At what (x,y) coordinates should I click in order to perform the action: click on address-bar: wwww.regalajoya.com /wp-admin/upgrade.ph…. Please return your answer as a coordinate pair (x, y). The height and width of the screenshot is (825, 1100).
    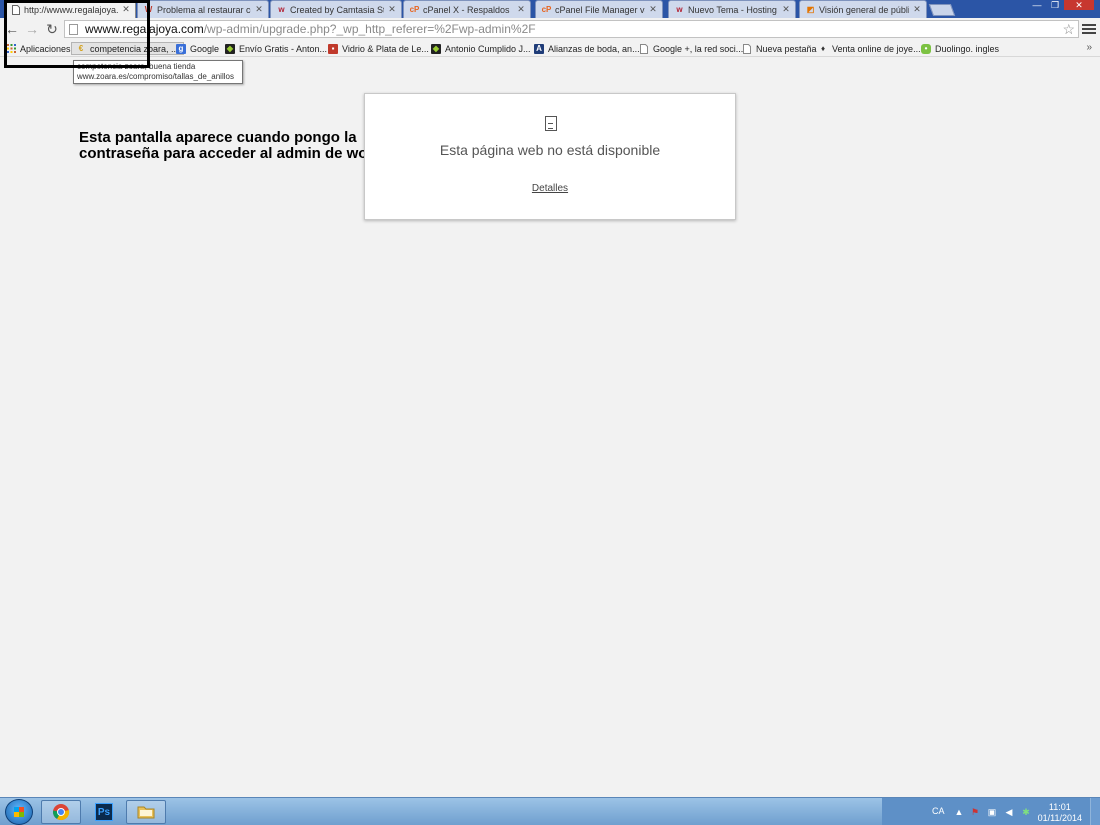
    Looking at the image, I should click on (571, 29).